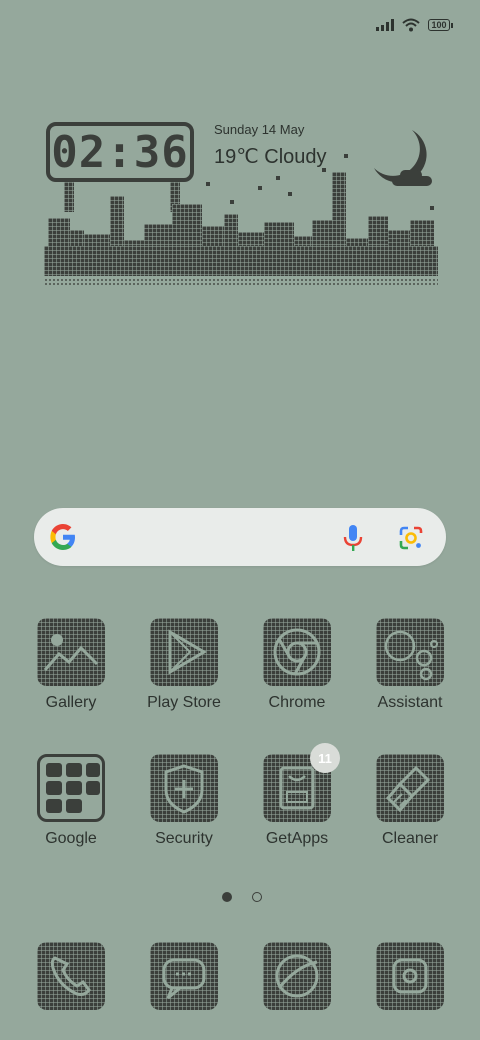 Image resolution: width=480 pixels, height=1040 pixels. What do you see at coordinates (297, 652) in the screenshot?
I see `chrome-icon` at bounding box center [297, 652].